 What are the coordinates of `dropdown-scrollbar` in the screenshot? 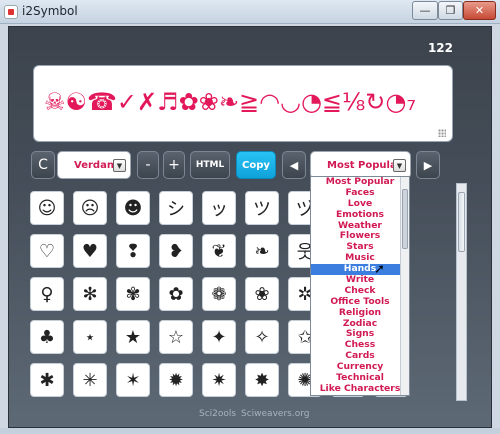 It's located at (404, 286).